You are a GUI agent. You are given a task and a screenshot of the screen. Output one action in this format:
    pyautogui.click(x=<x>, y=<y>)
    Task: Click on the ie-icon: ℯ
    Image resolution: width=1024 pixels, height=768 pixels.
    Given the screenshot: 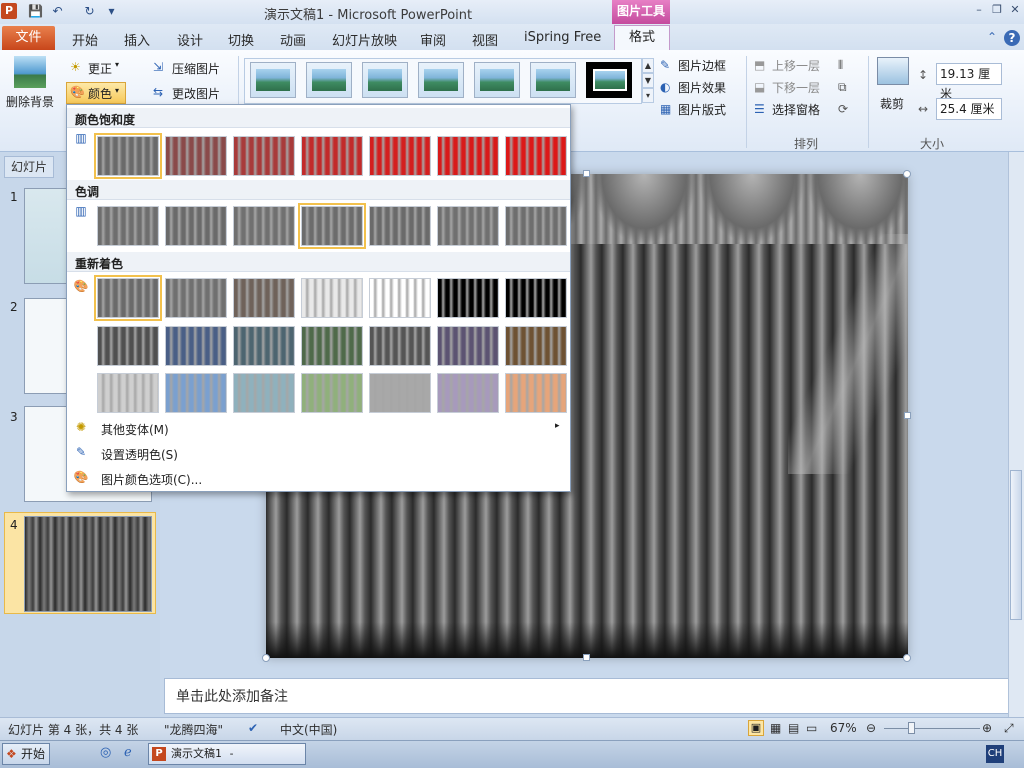 What is the action you would take?
    pyautogui.click(x=128, y=752)
    